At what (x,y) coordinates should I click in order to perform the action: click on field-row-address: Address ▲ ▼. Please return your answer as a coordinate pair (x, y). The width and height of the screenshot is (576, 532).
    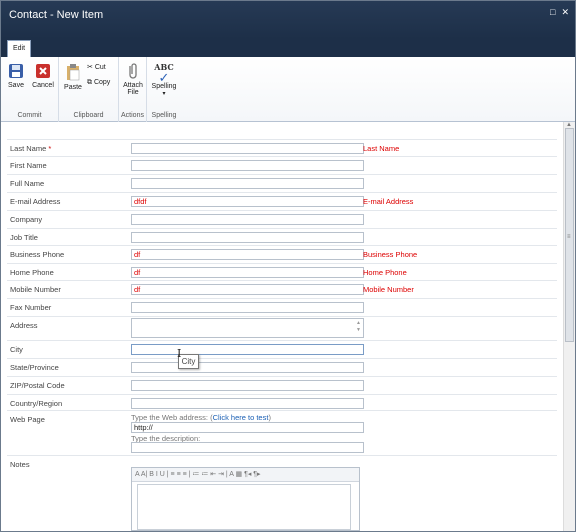
    Looking at the image, I should click on (282, 328).